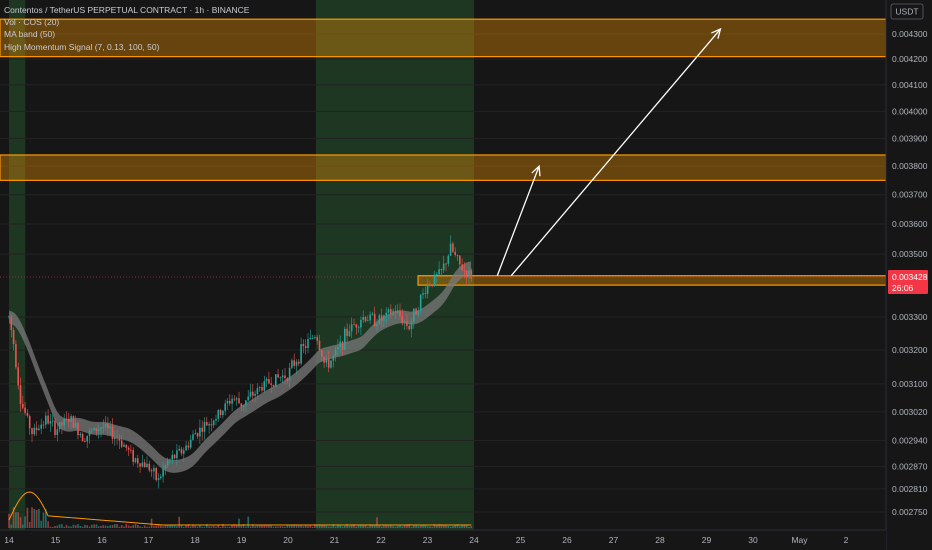  I want to click on date-tick-11: 25, so click(521, 540).